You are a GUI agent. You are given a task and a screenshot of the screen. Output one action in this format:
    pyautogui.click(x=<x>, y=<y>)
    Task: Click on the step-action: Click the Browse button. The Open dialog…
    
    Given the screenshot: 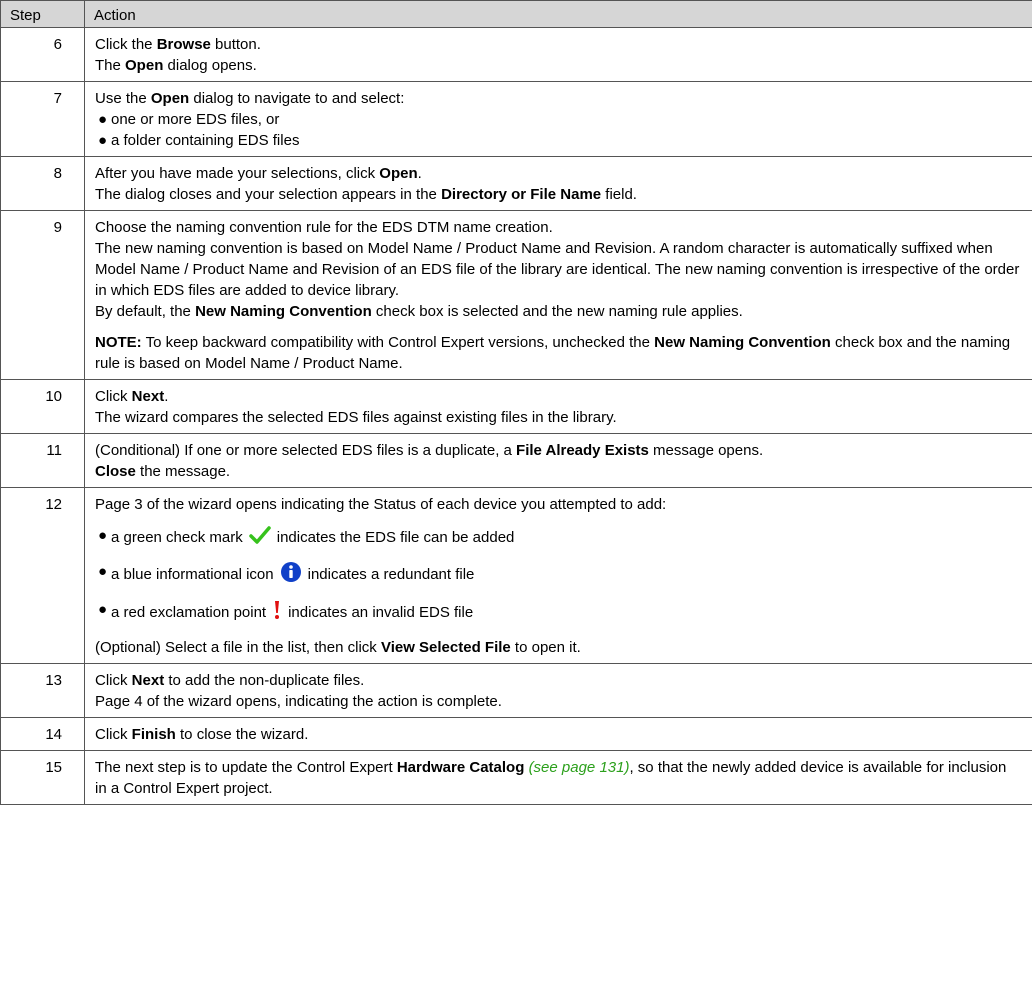 What is the action you would take?
    pyautogui.click(x=558, y=54)
    